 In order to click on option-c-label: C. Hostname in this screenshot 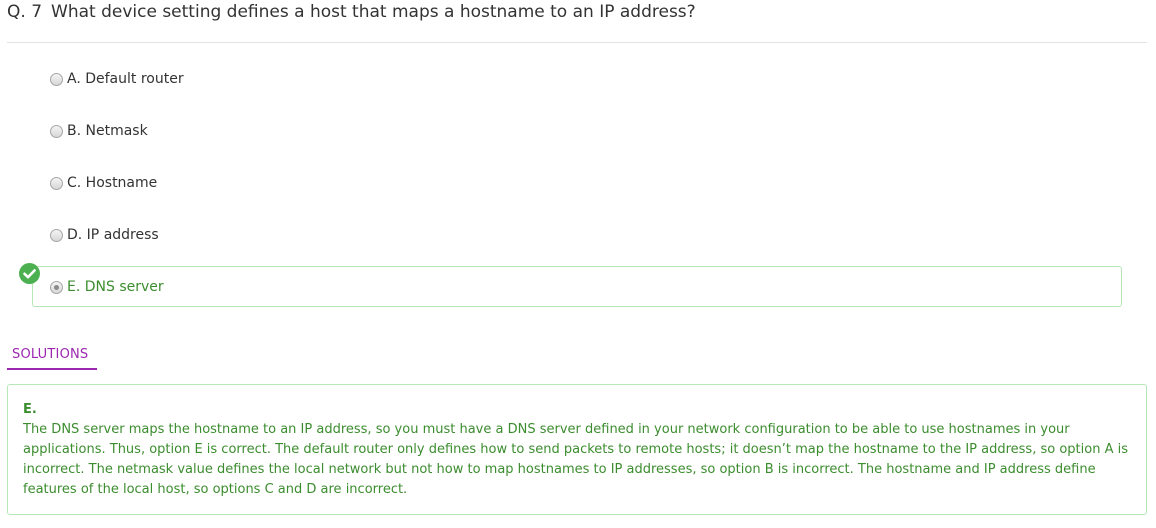, I will do `click(112, 183)`.